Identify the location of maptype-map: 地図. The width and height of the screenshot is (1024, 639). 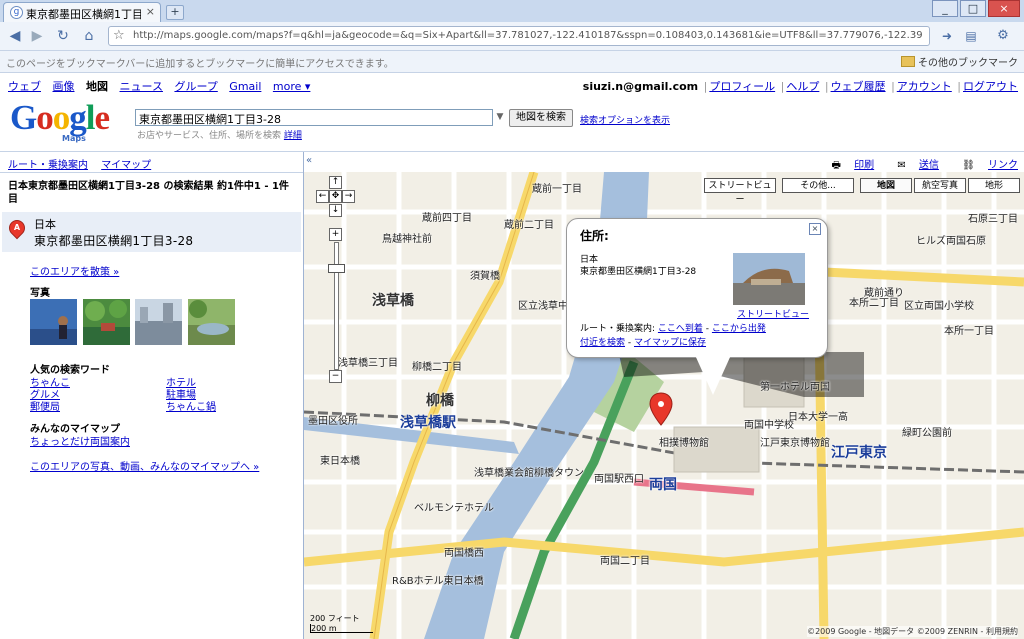
(886, 185).